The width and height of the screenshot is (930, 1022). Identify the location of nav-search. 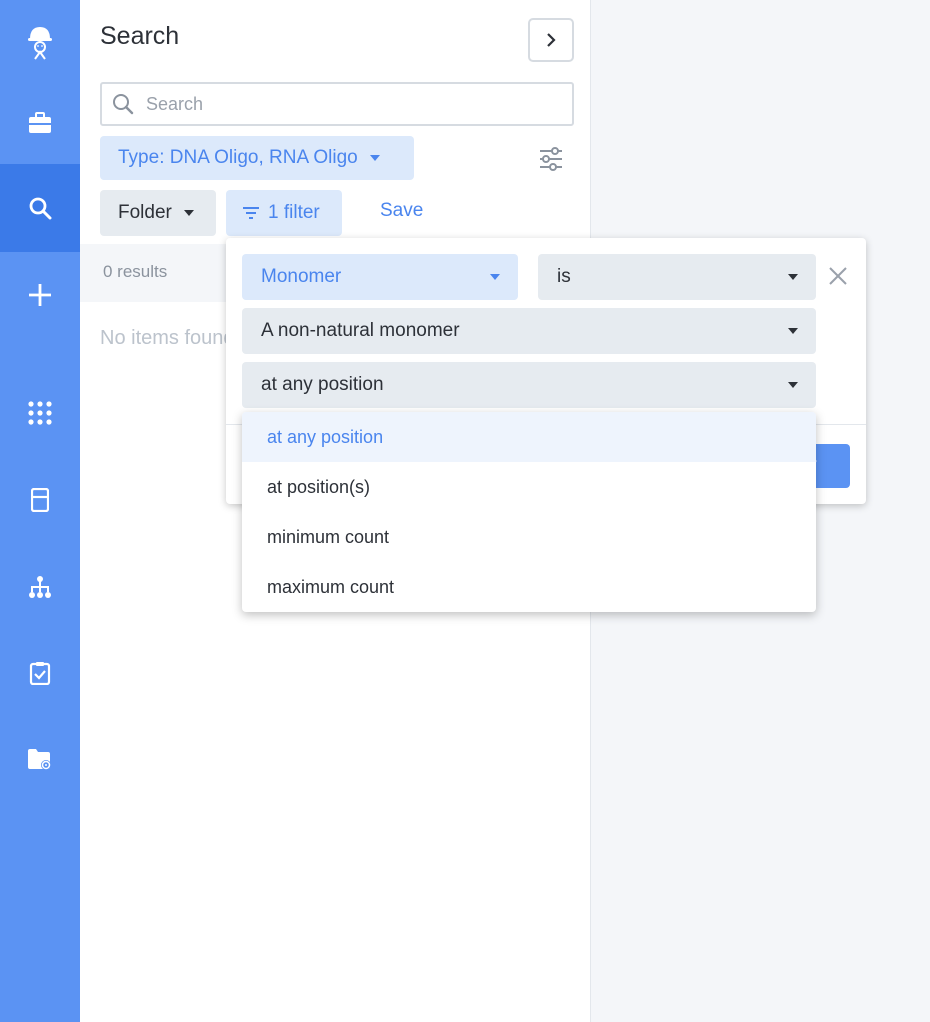
(40, 208).